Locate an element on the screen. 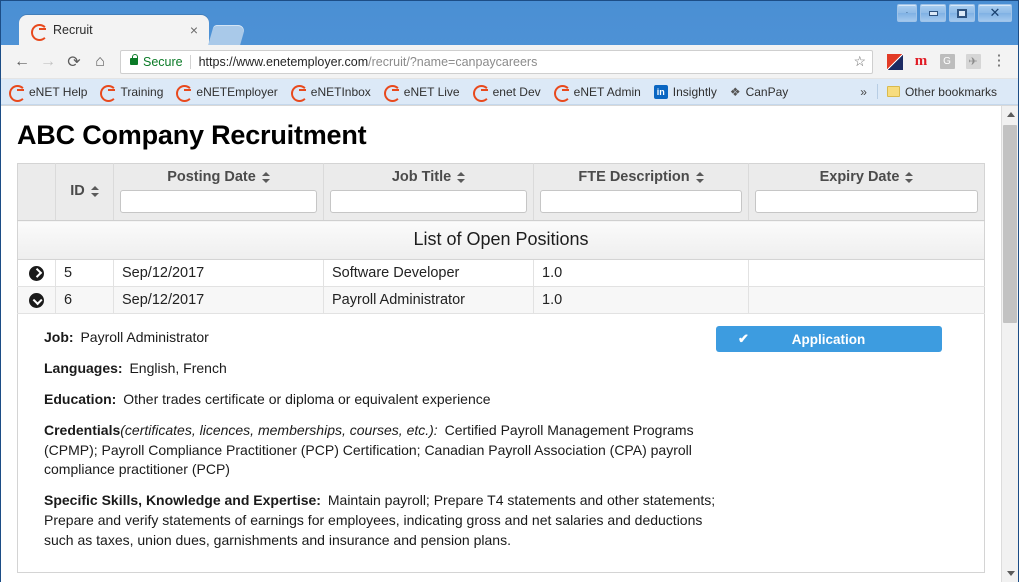 The image size is (1019, 582). column-expiry-date-label: Expiry Date is located at coordinates (859, 177).